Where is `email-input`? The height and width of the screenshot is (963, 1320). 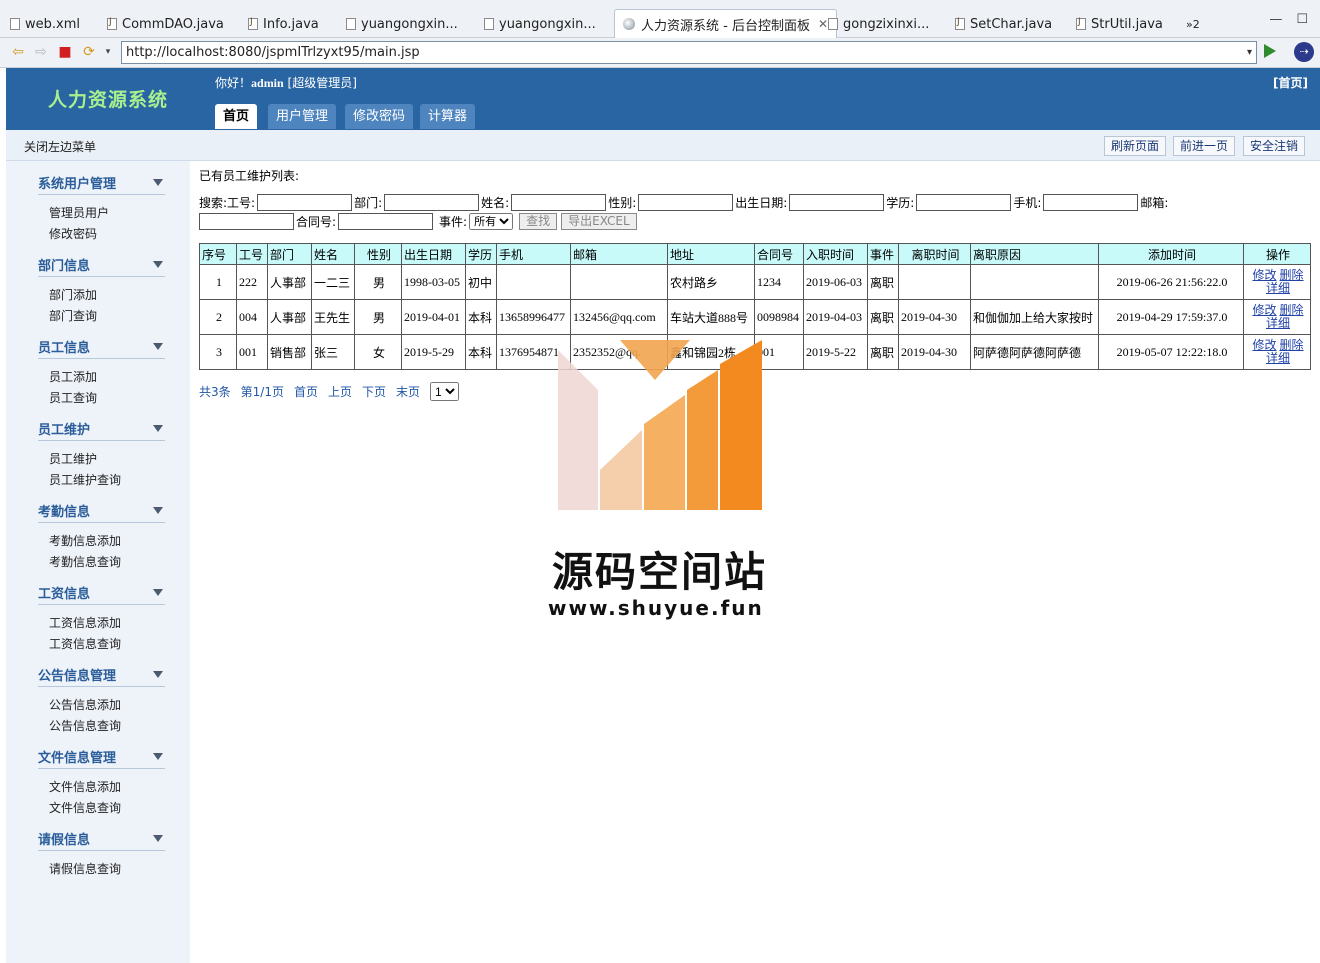 email-input is located at coordinates (246, 221).